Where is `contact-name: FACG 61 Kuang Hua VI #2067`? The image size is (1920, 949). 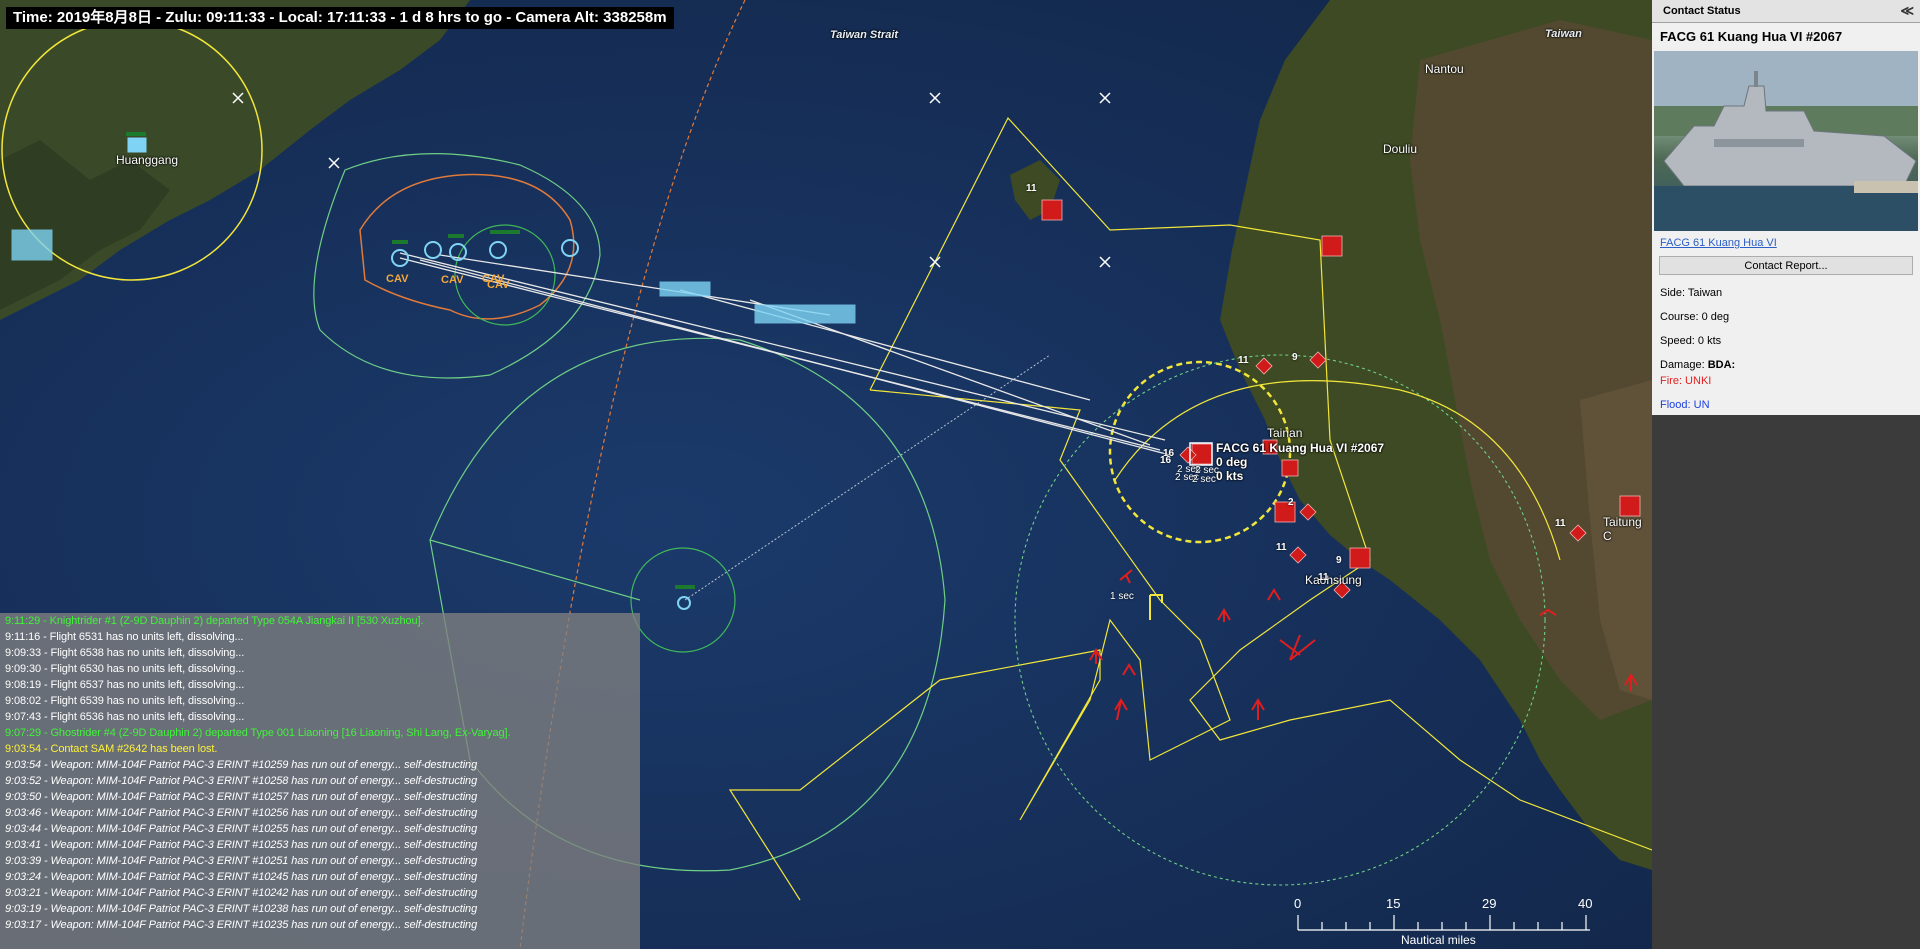
contact-name: FACG 61 Kuang Hua VI #2067 is located at coordinates (1751, 36).